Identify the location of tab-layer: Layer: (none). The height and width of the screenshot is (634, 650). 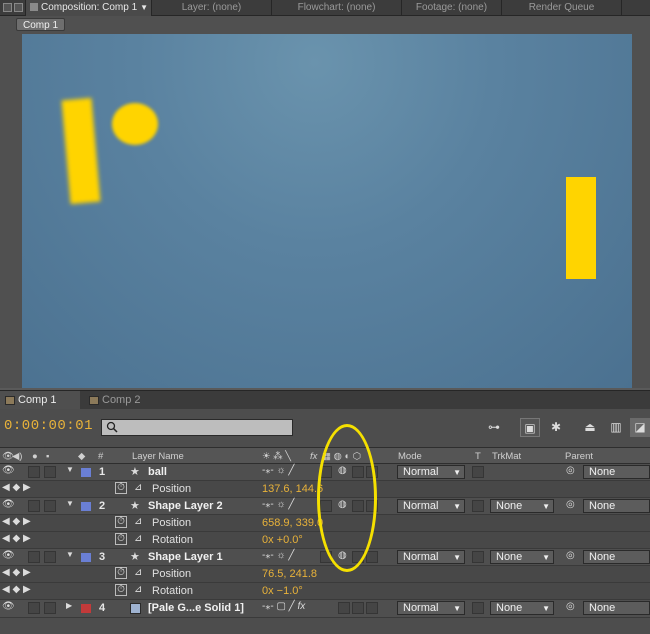
(212, 8).